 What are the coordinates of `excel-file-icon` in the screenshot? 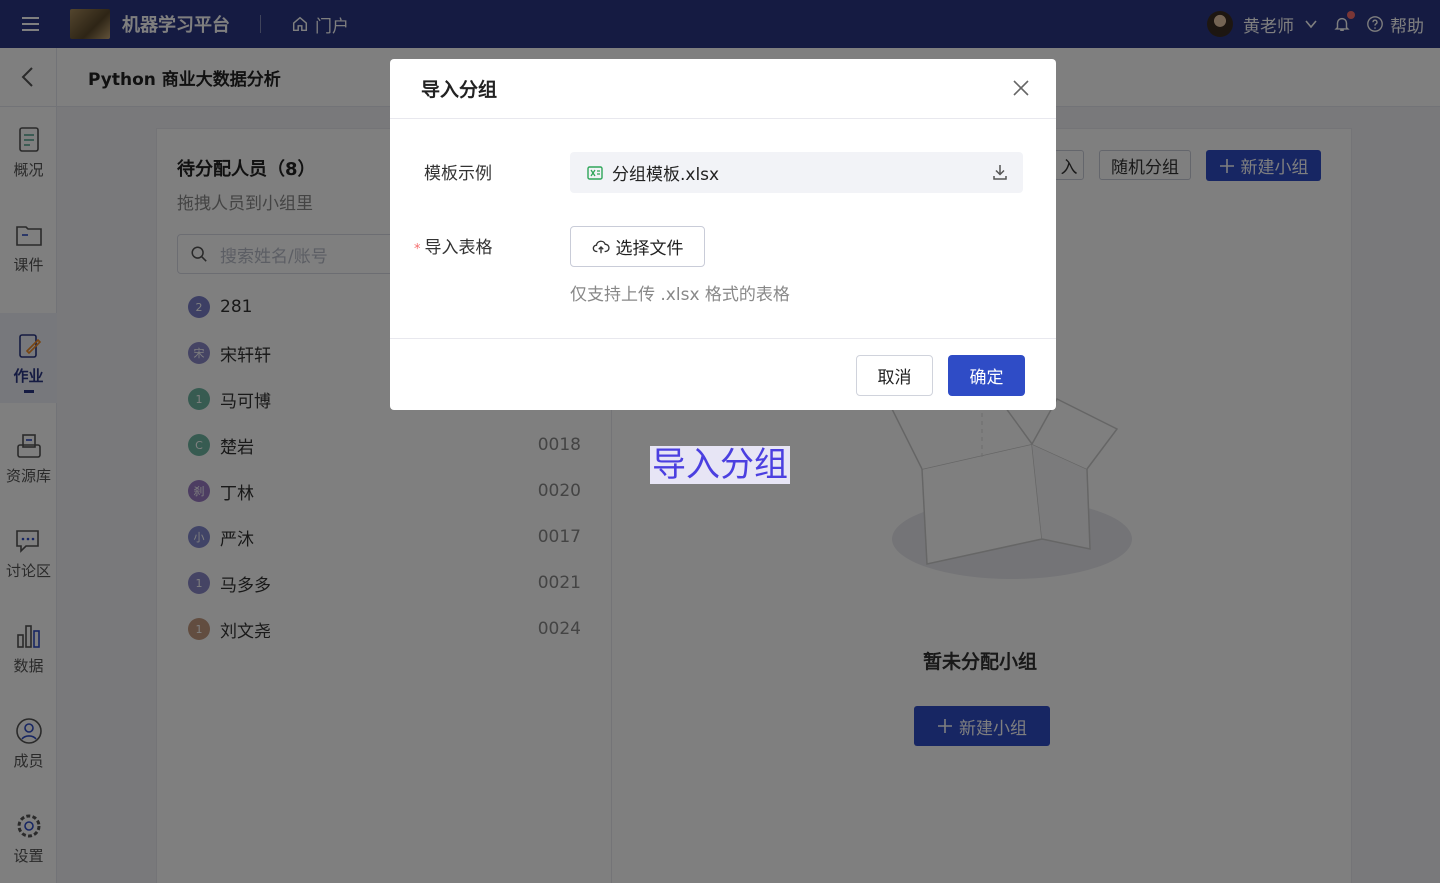 It's located at (595, 172).